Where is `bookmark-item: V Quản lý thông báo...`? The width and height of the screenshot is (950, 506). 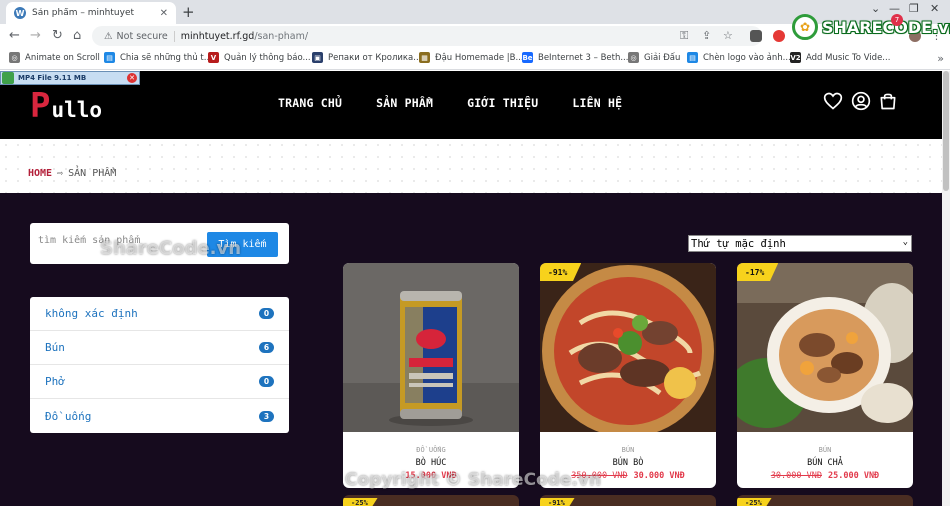 bookmark-item: V Quản lý thông báo... is located at coordinates (259, 57).